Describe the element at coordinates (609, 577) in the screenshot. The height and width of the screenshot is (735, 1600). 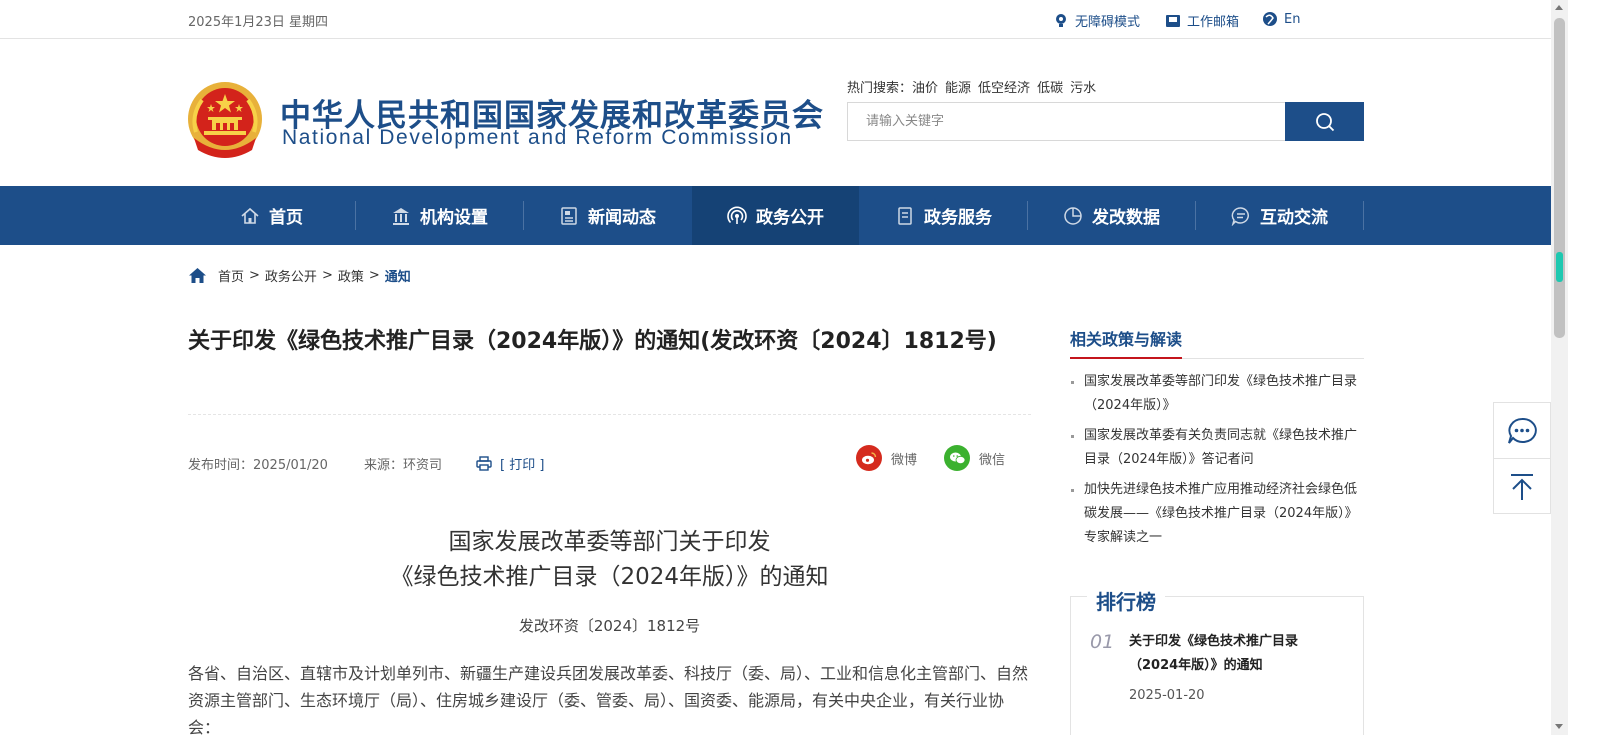
I see `document-heading-line-2: 《绿色技术推广目录（2024年版）》的通知` at that location.